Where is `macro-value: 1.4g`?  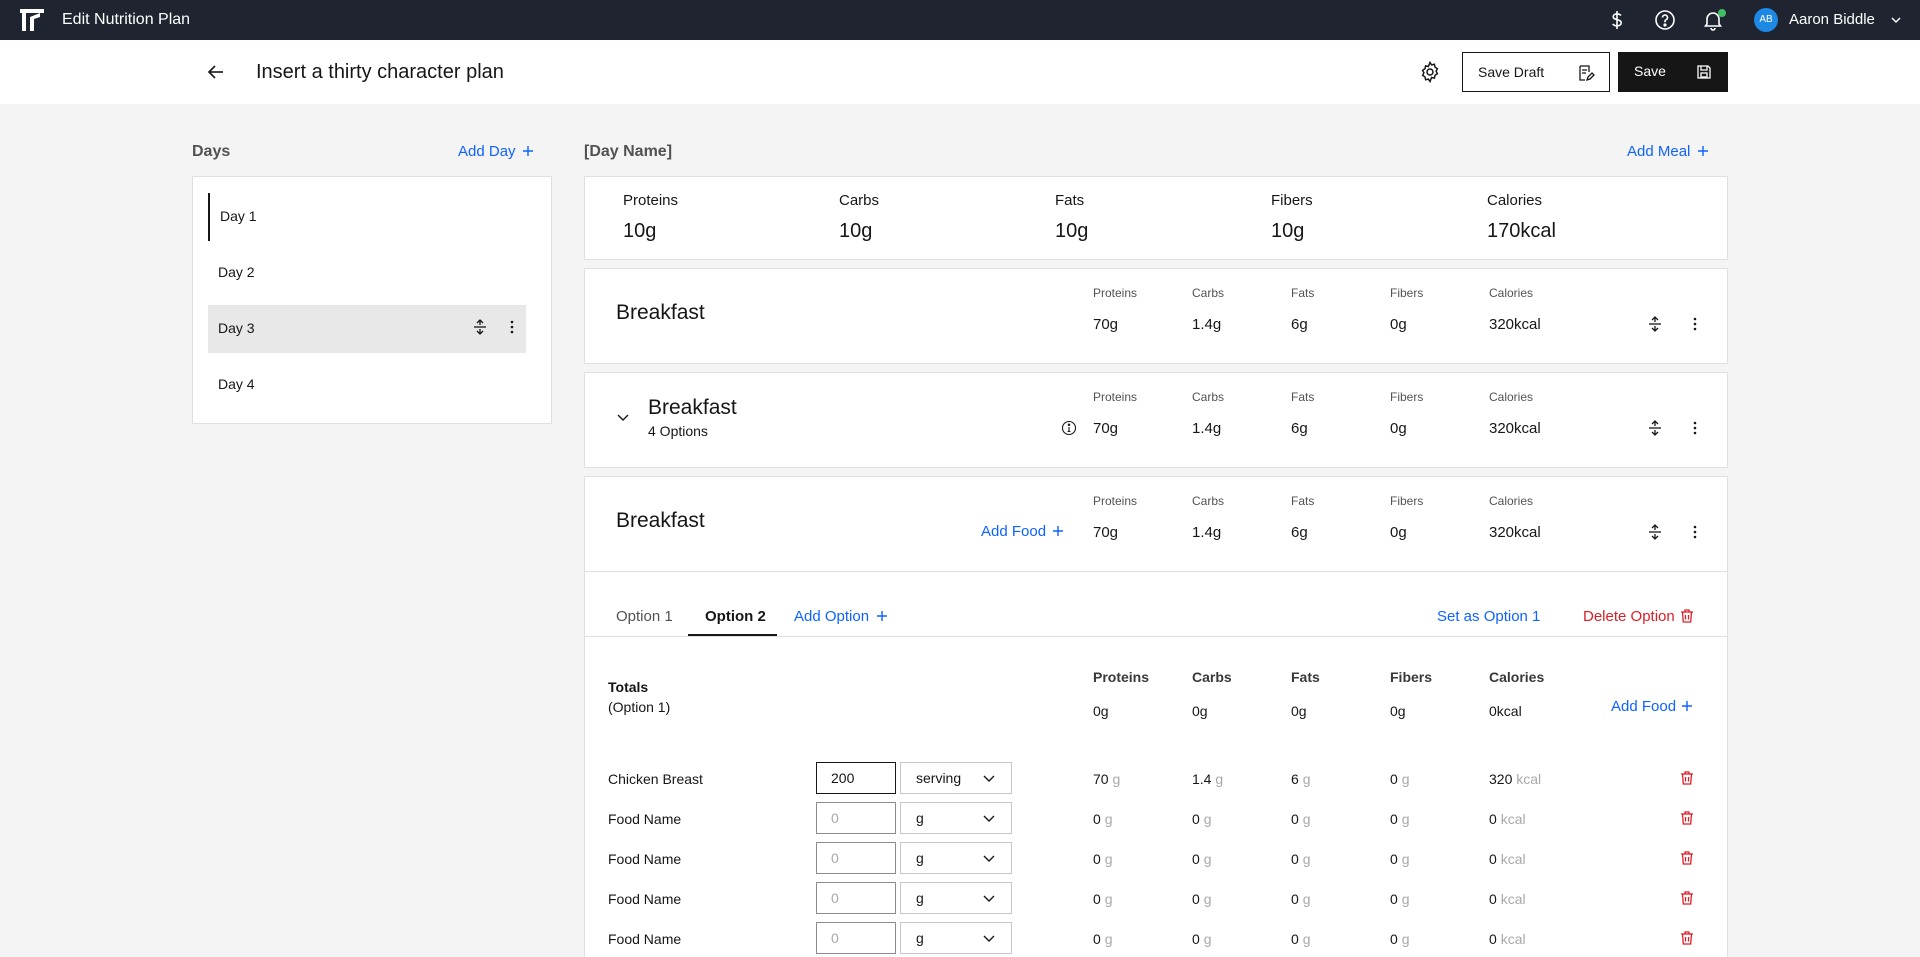 macro-value: 1.4g is located at coordinates (1207, 532).